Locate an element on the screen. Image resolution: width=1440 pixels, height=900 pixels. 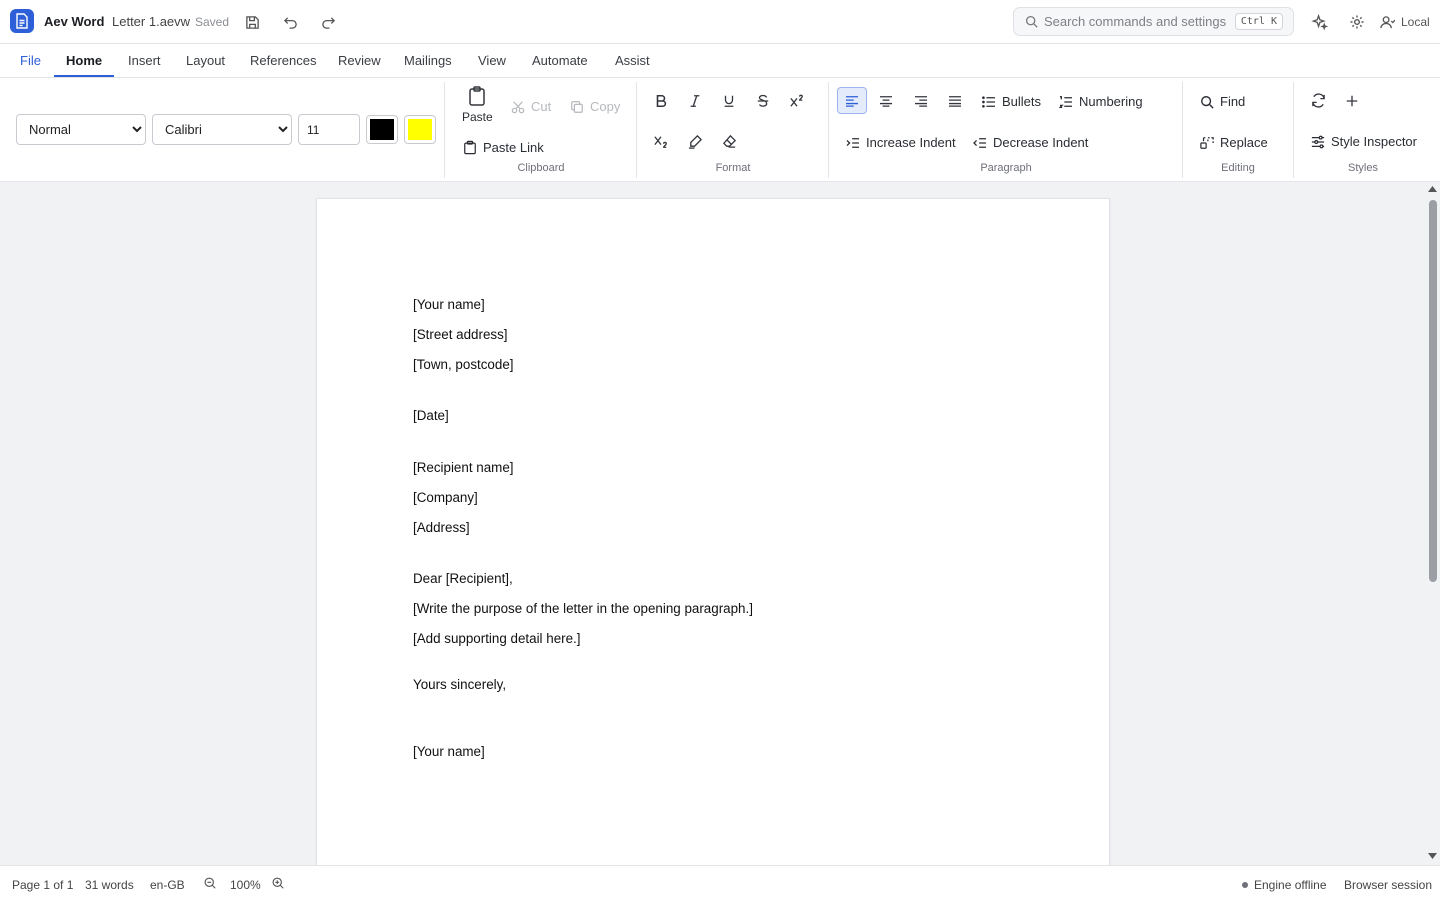
document-line: [Street address] is located at coordinates (460, 334).